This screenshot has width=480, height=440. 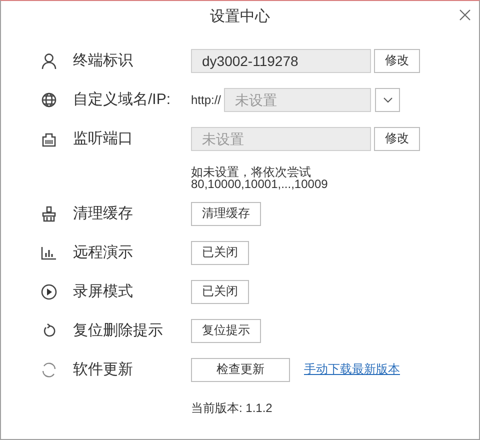 I want to click on input-field: dy3002-119278, so click(x=281, y=60).